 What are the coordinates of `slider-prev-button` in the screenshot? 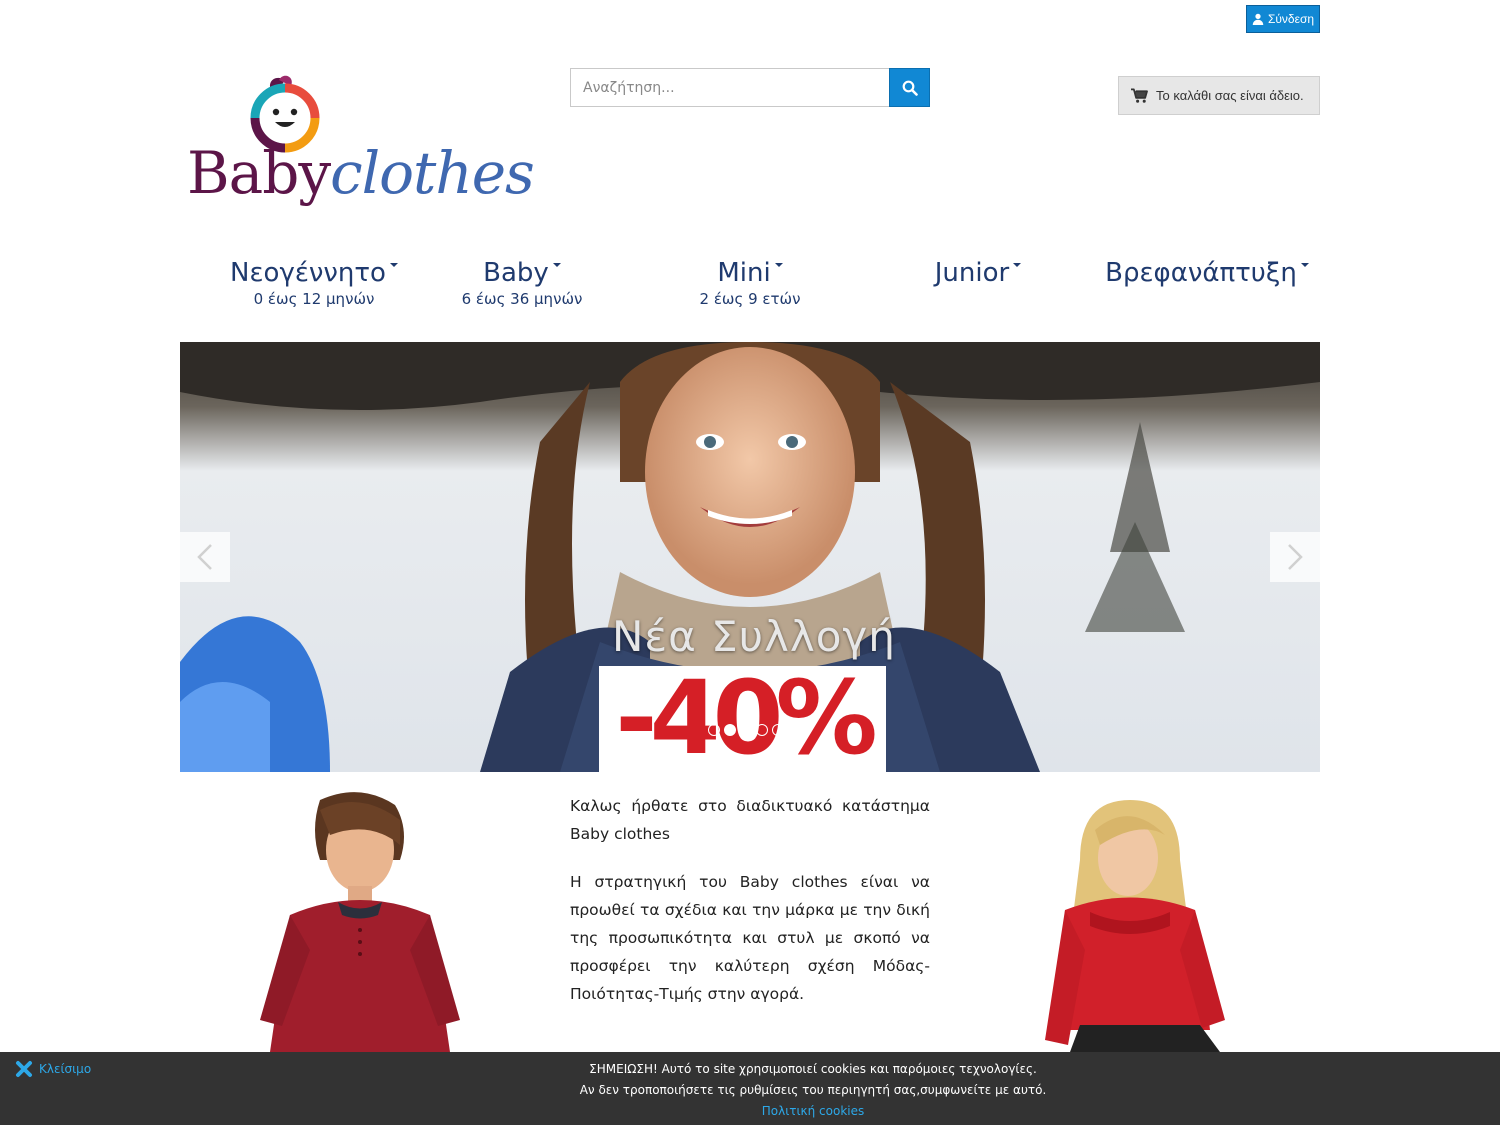 It's located at (205, 557).